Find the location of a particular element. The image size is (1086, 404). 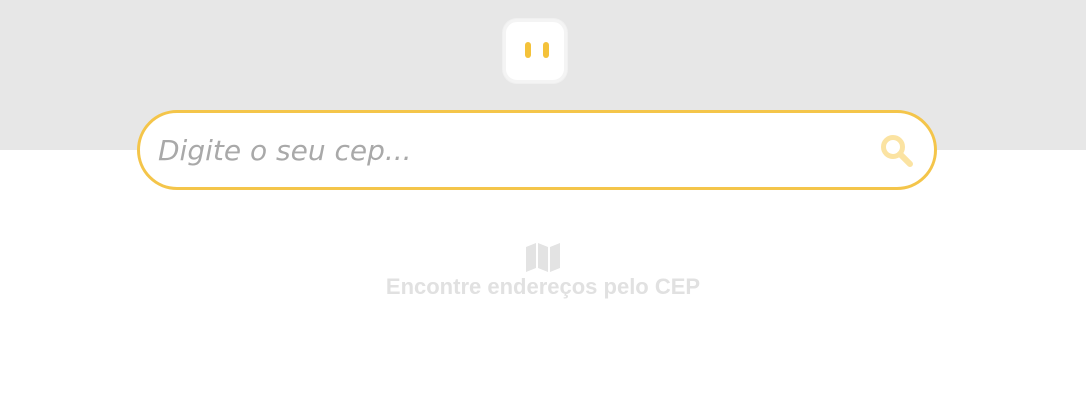

search-button is located at coordinates (897, 151).